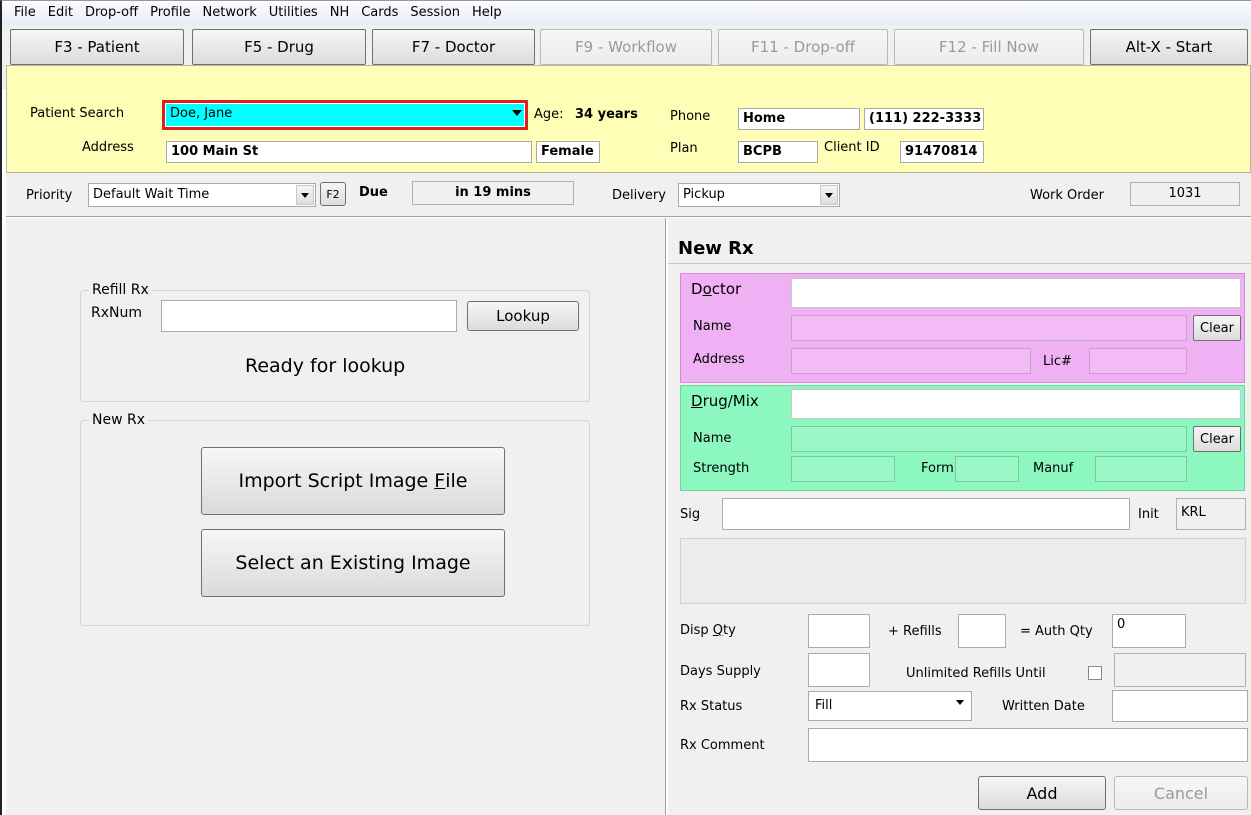 This screenshot has width=1251, height=815. I want to click on rx-comment-input, so click(1028, 745).